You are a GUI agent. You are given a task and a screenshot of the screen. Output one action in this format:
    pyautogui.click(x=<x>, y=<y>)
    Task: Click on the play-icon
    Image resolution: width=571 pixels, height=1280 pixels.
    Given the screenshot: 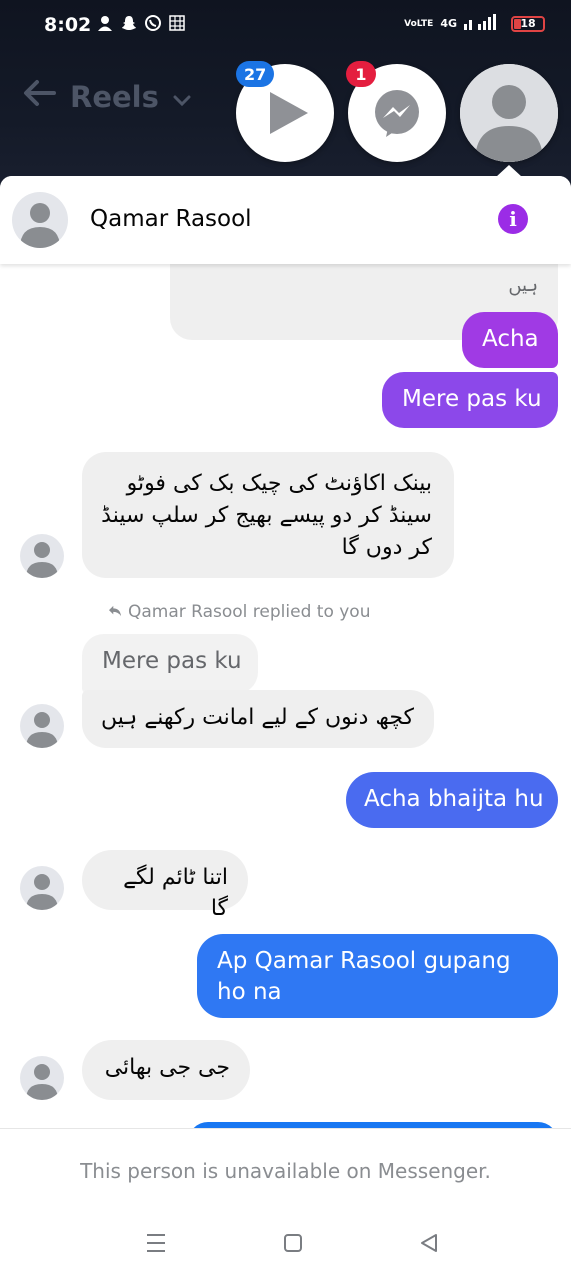 What is the action you would take?
    pyautogui.click(x=287, y=115)
    